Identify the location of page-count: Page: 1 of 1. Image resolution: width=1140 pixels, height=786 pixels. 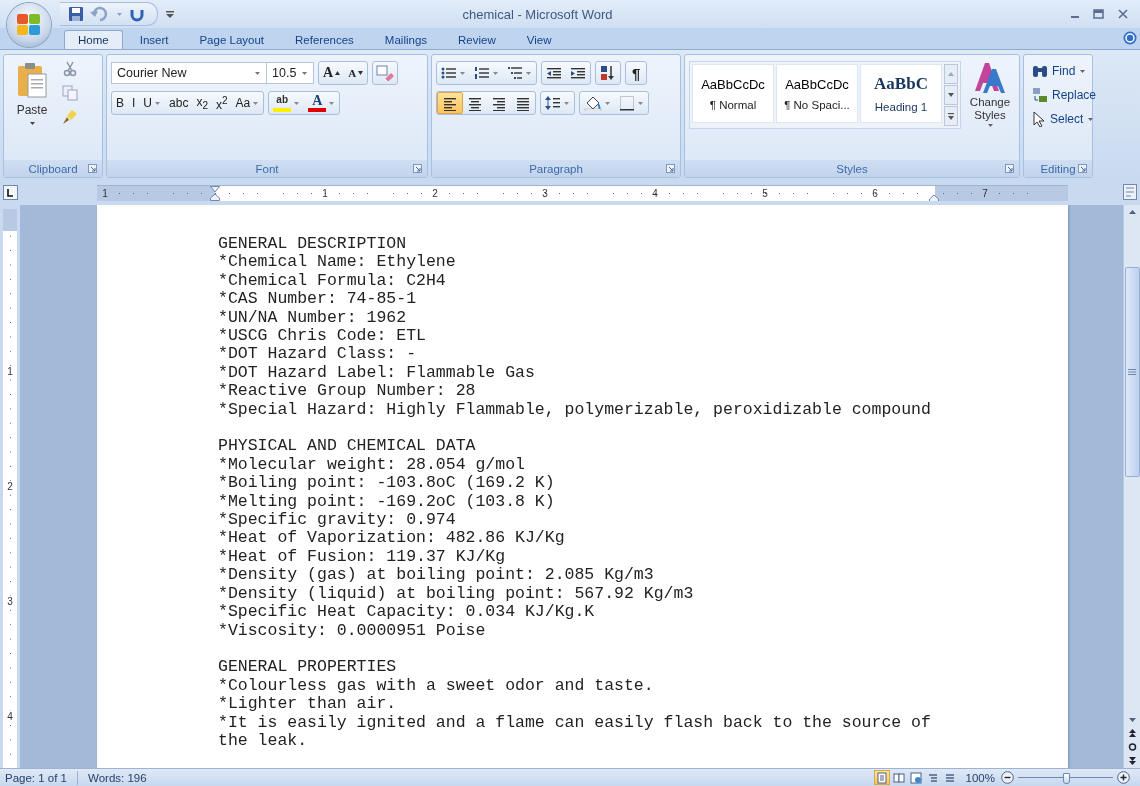
(36, 777).